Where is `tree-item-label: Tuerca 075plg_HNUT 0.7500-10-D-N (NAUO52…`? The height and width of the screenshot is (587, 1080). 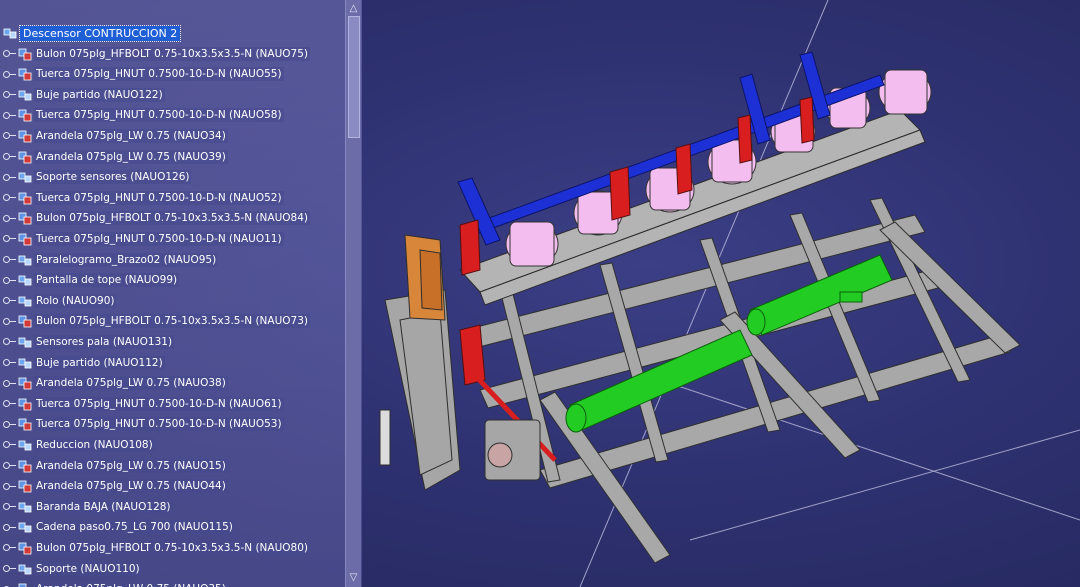
tree-item-label: Tuerca 075plg_HNUT 0.7500-10-D-N (NAUO52… is located at coordinates (159, 197).